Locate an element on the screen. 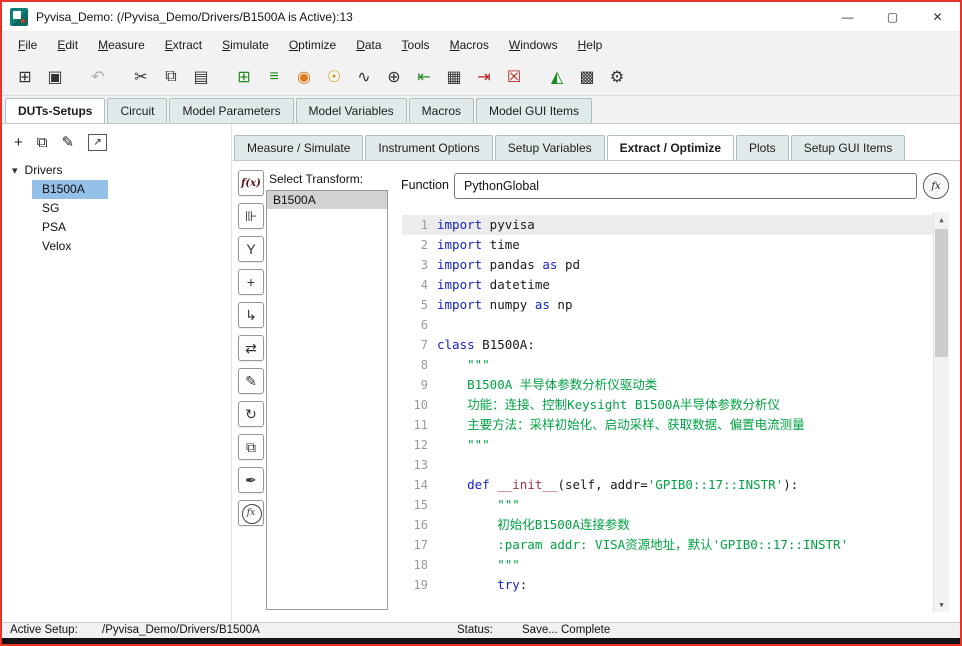 The width and height of the screenshot is (962, 646). instrument-transform-icon: ⊪ is located at coordinates (251, 216).